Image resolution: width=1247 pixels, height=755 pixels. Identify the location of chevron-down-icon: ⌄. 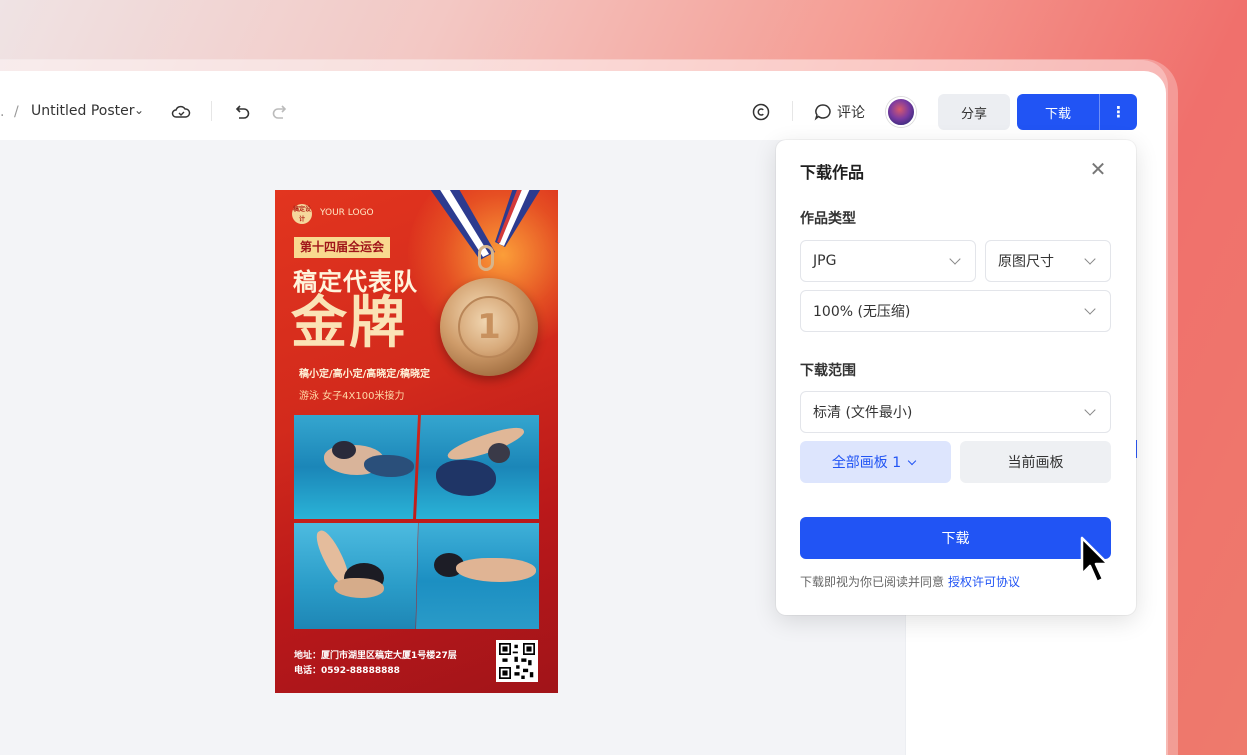
(139, 110).